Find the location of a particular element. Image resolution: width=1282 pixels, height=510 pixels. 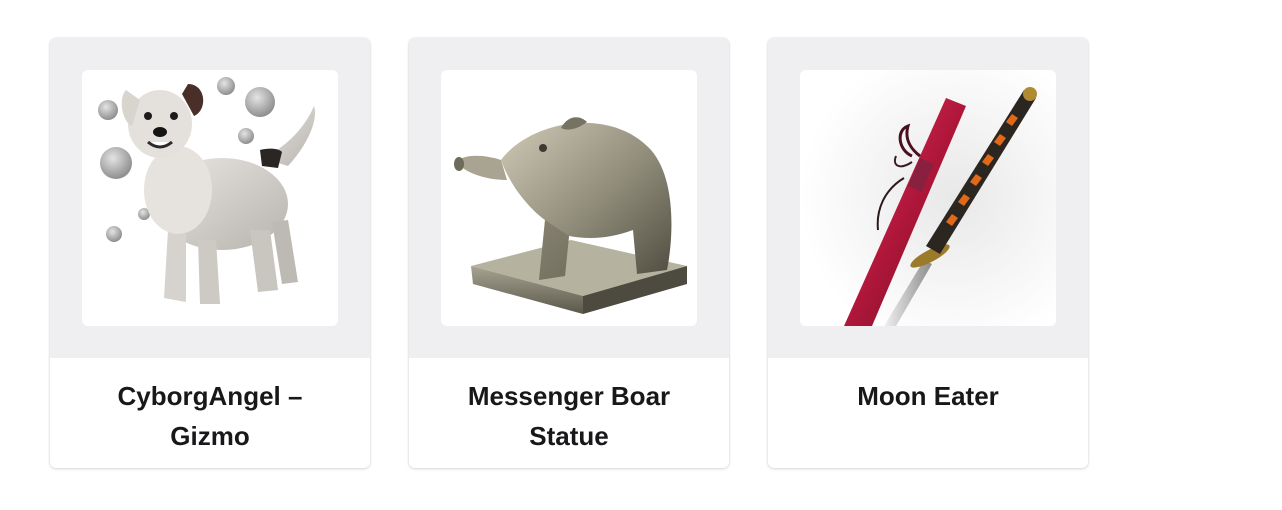

boar-statue-icon is located at coordinates (570, 215).